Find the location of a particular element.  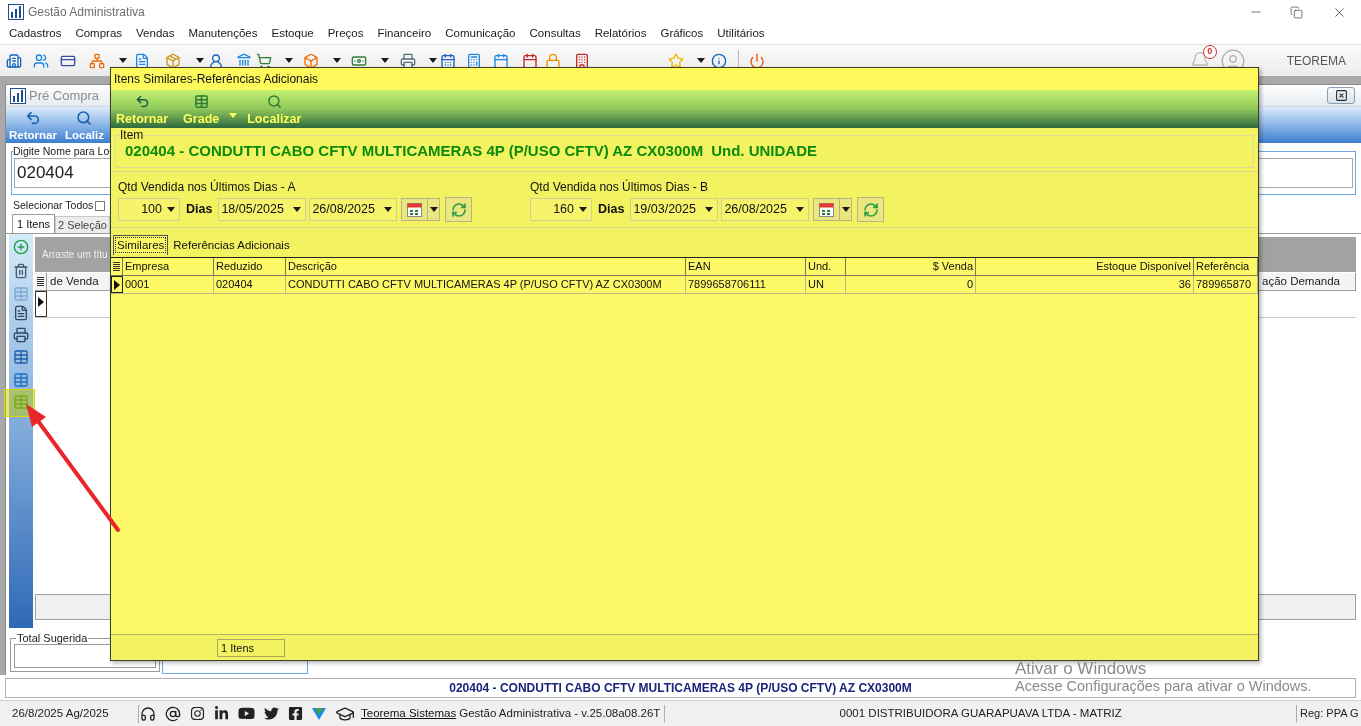

linkedin-icon is located at coordinates (221, 713).